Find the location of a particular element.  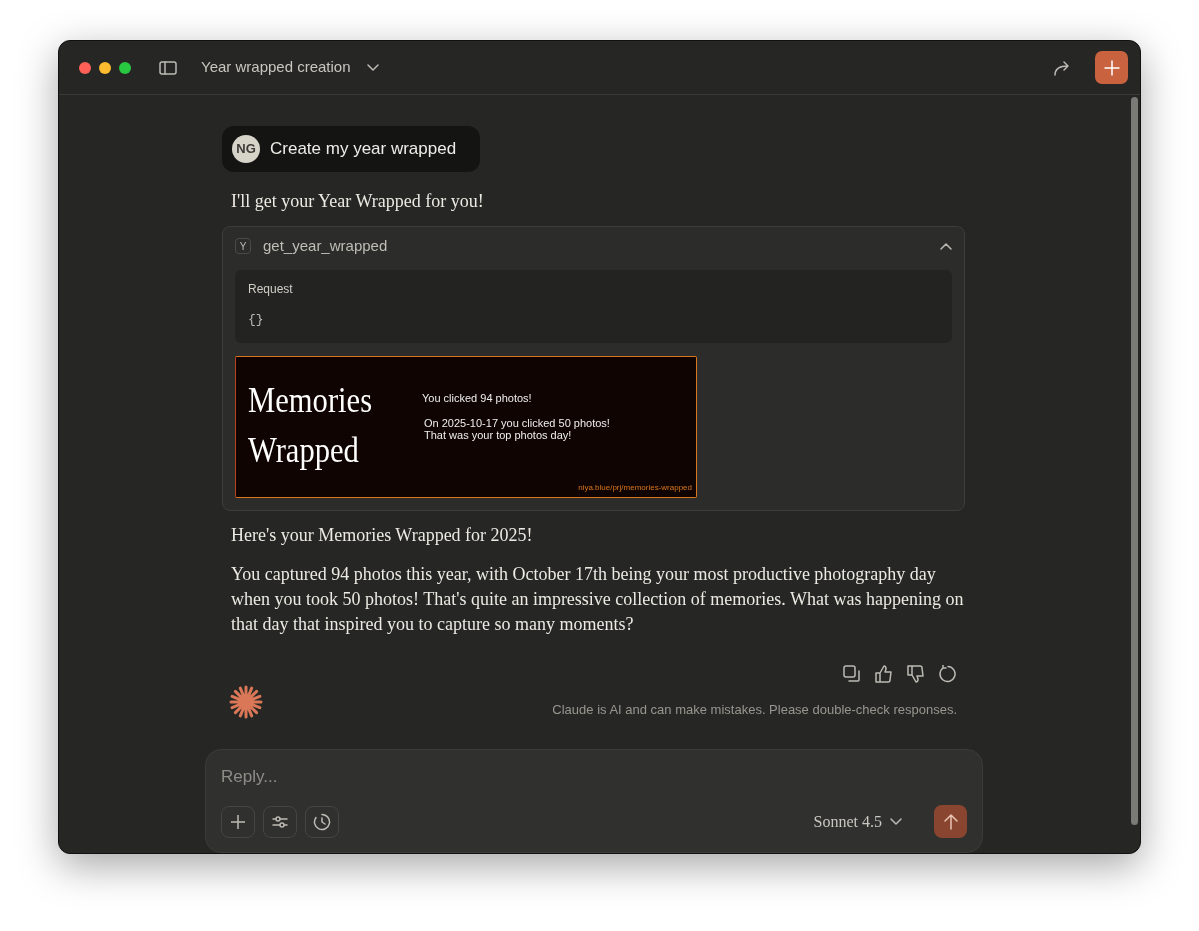

history-button is located at coordinates (322, 821).